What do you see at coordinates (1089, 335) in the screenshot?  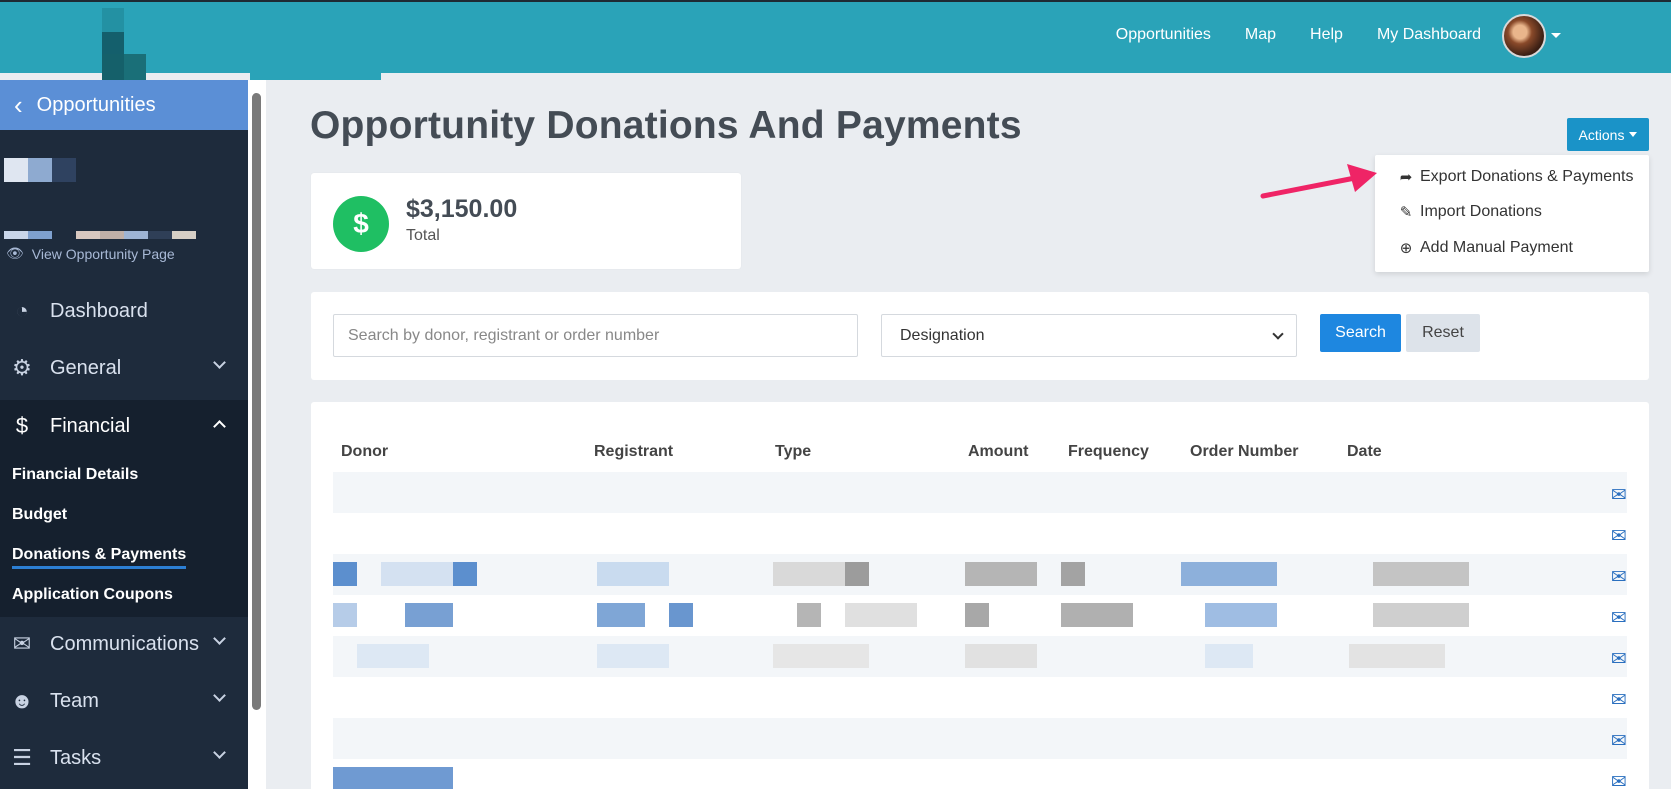 I see `designation-select: Designation` at bounding box center [1089, 335].